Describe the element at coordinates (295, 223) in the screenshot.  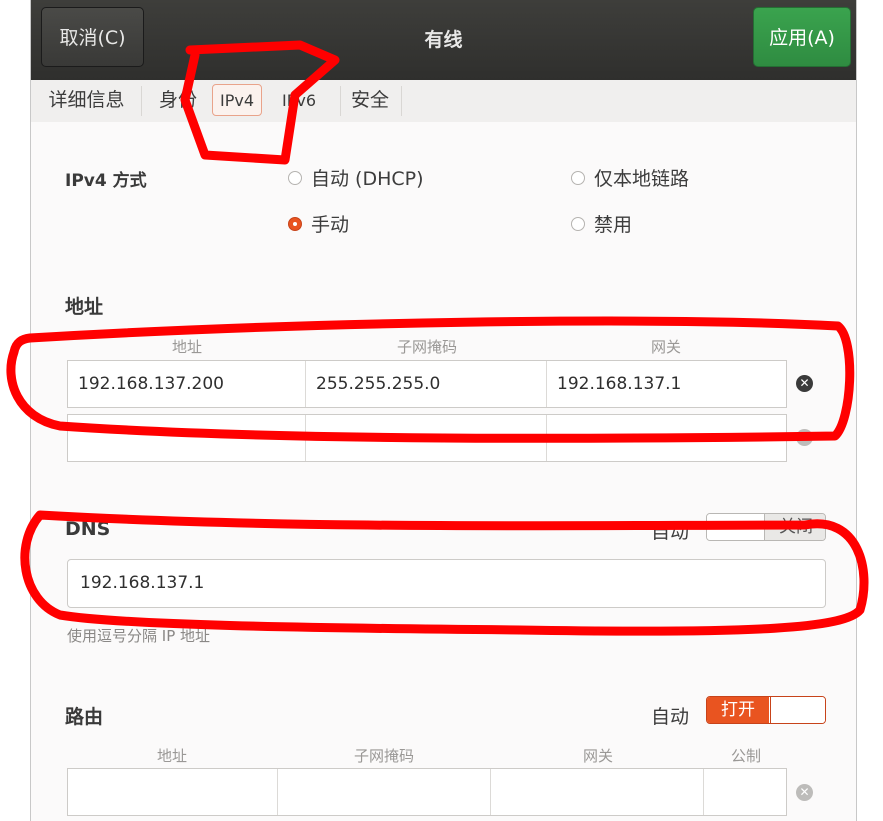
I see `radio-indicator-selected` at that location.